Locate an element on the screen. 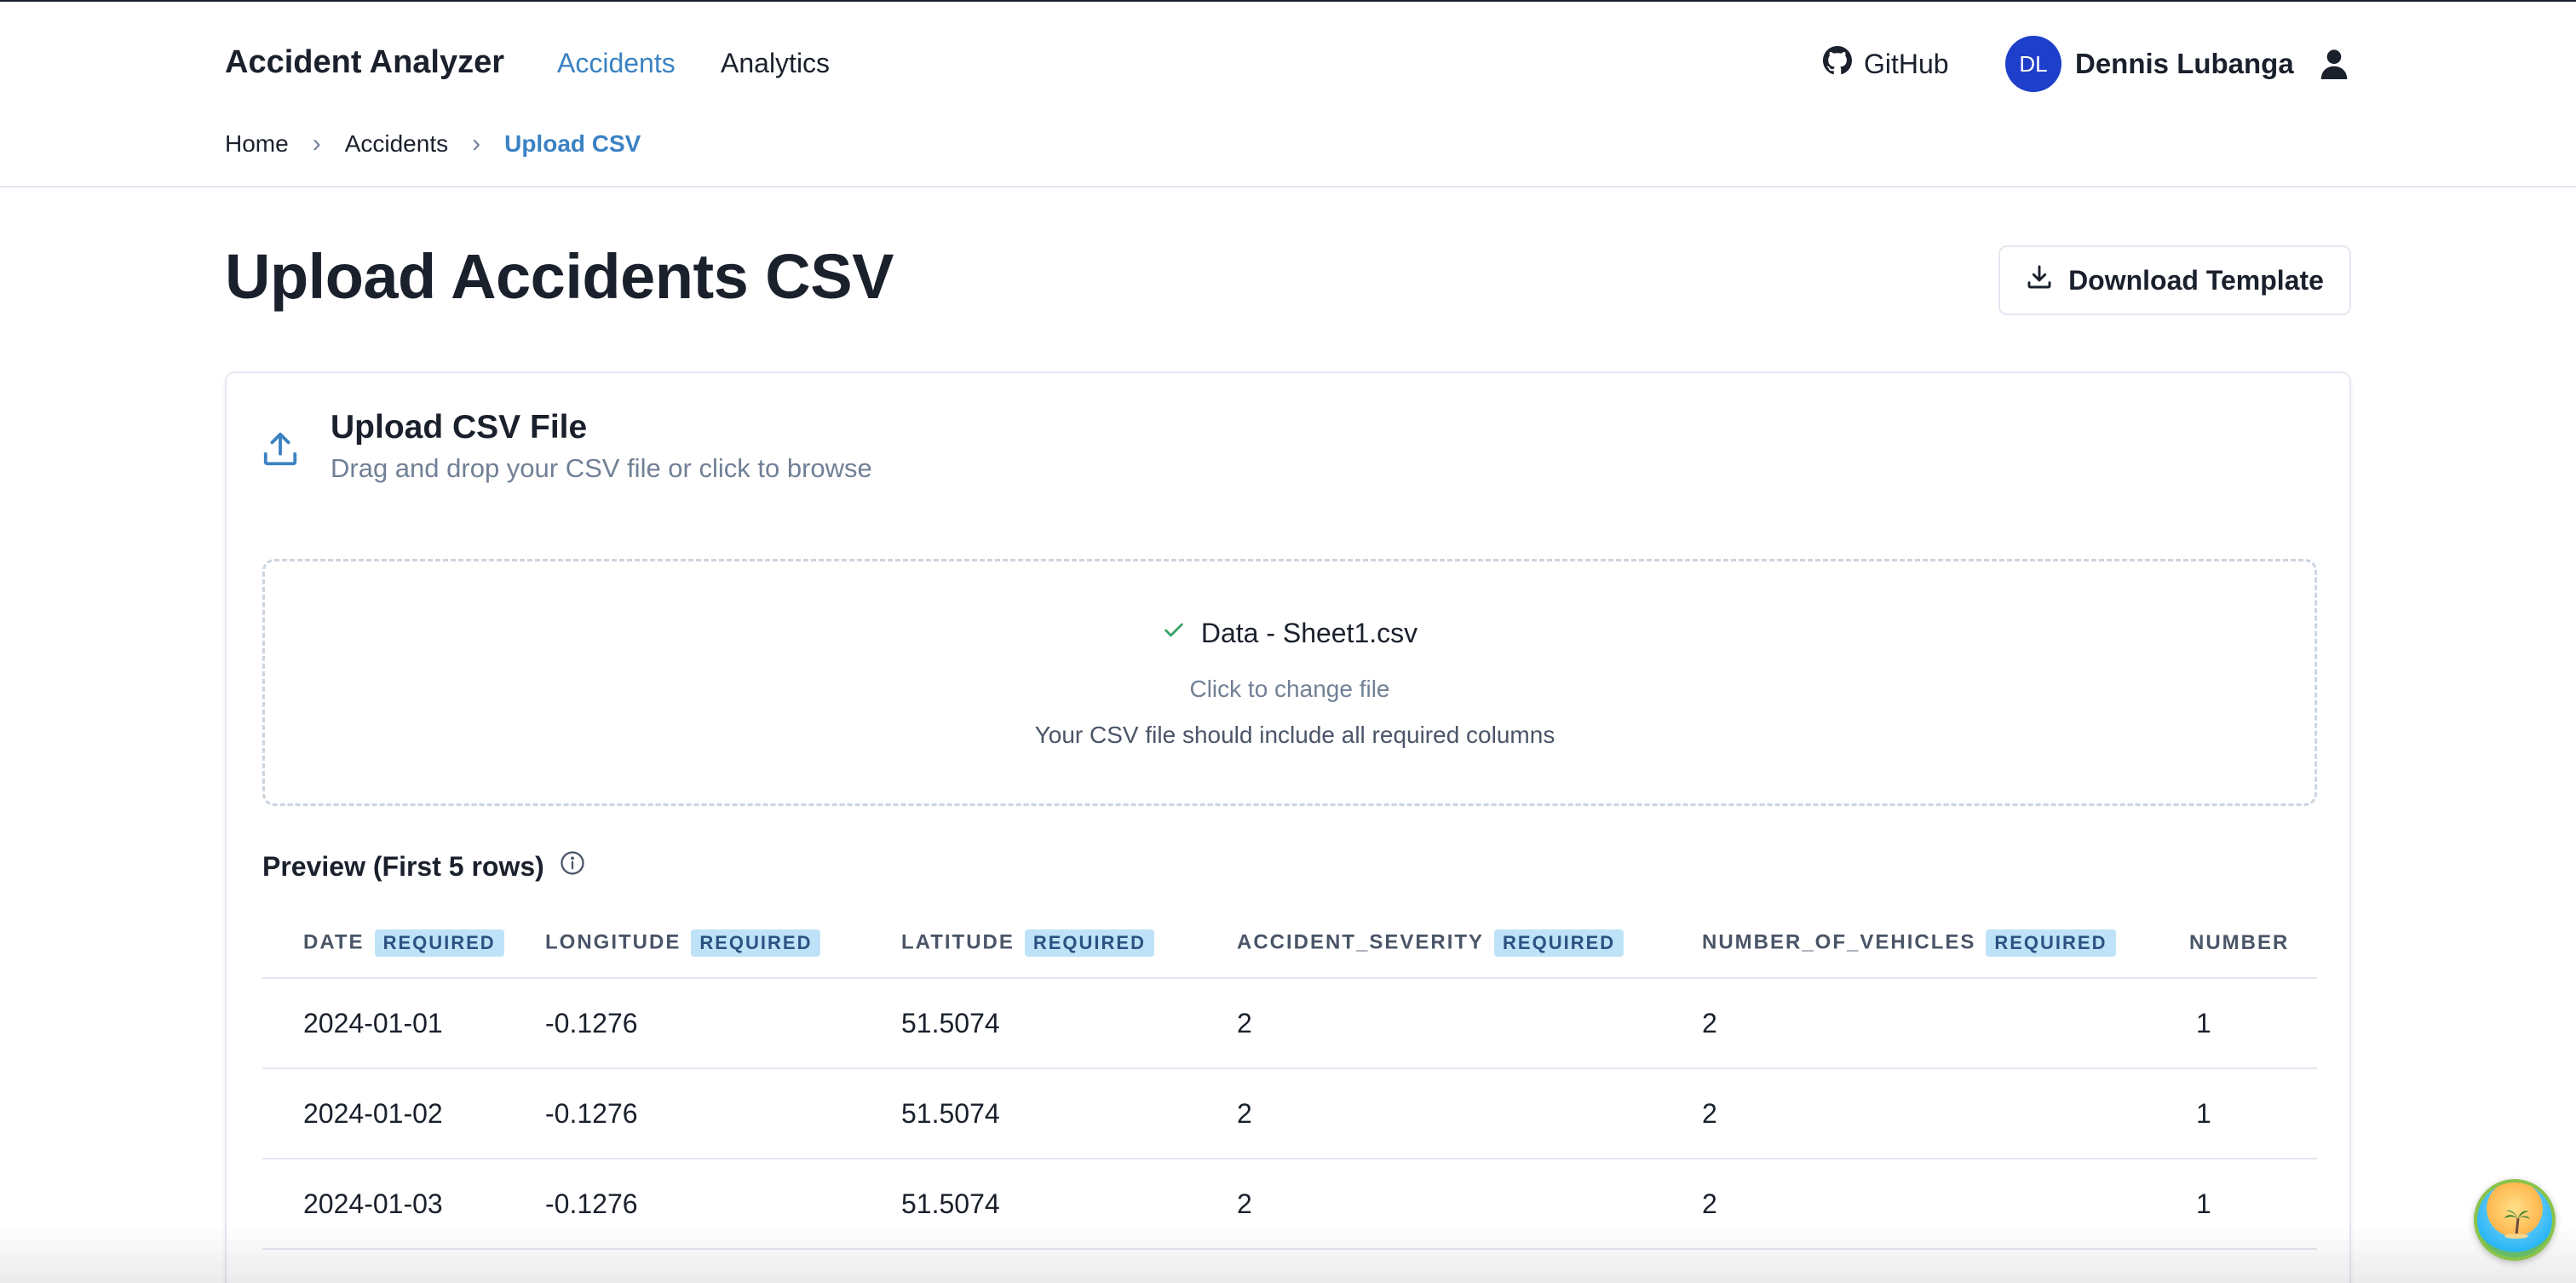  user-menu: DL Dennis Lubanga is located at coordinates (2177, 64).